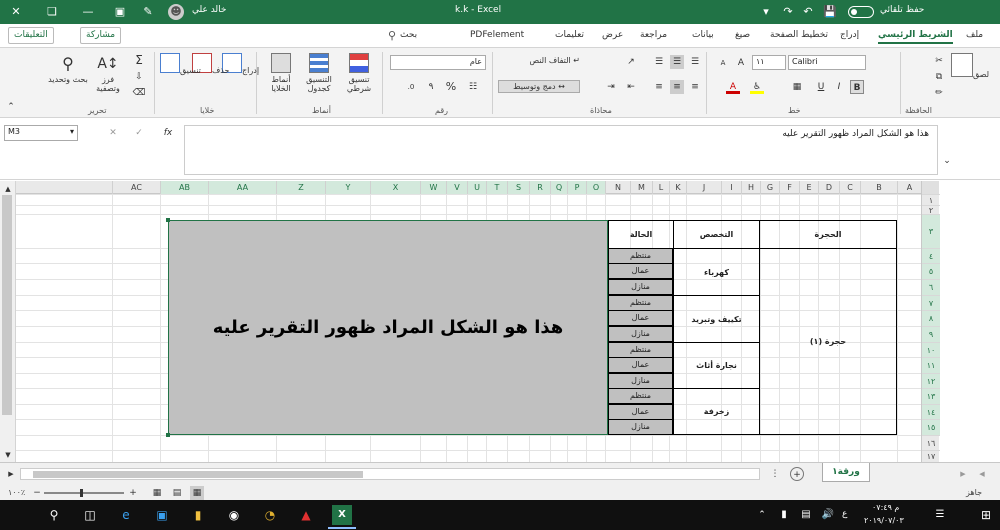 The image size is (1000, 530). Describe the element at coordinates (497, 35) in the screenshot. I see `tab-pdfelement: PDFelement` at that location.